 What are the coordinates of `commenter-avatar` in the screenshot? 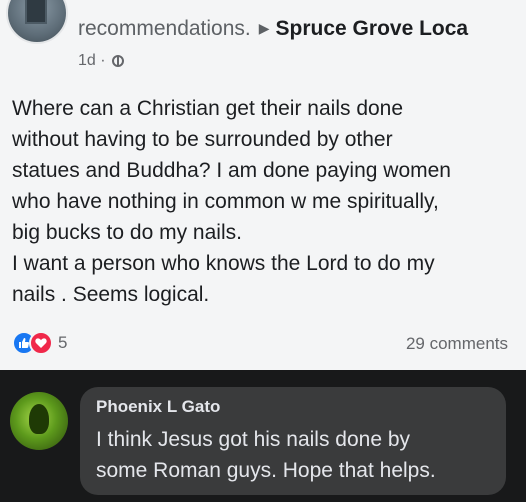 It's located at (39, 421).